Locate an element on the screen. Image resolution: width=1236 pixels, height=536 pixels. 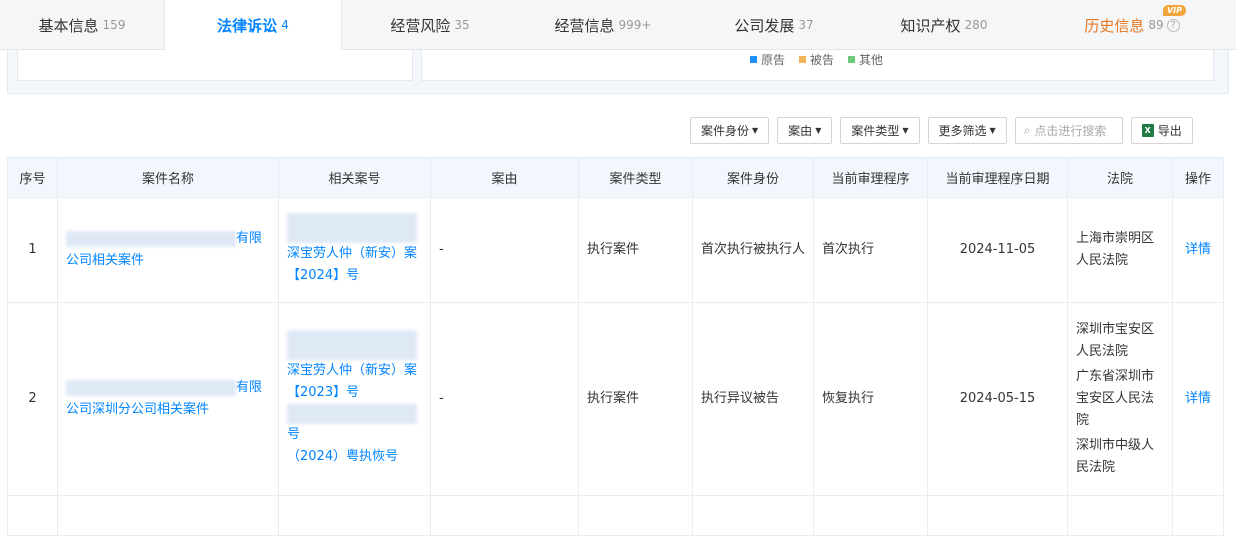
filter-toolbar: 案件身份 ▼ 案由 ▼ 案件类型 ▼ 更多筛选 ▼ ⌕ 点击进行搜索 X 导出 is located at coordinates (941, 130).